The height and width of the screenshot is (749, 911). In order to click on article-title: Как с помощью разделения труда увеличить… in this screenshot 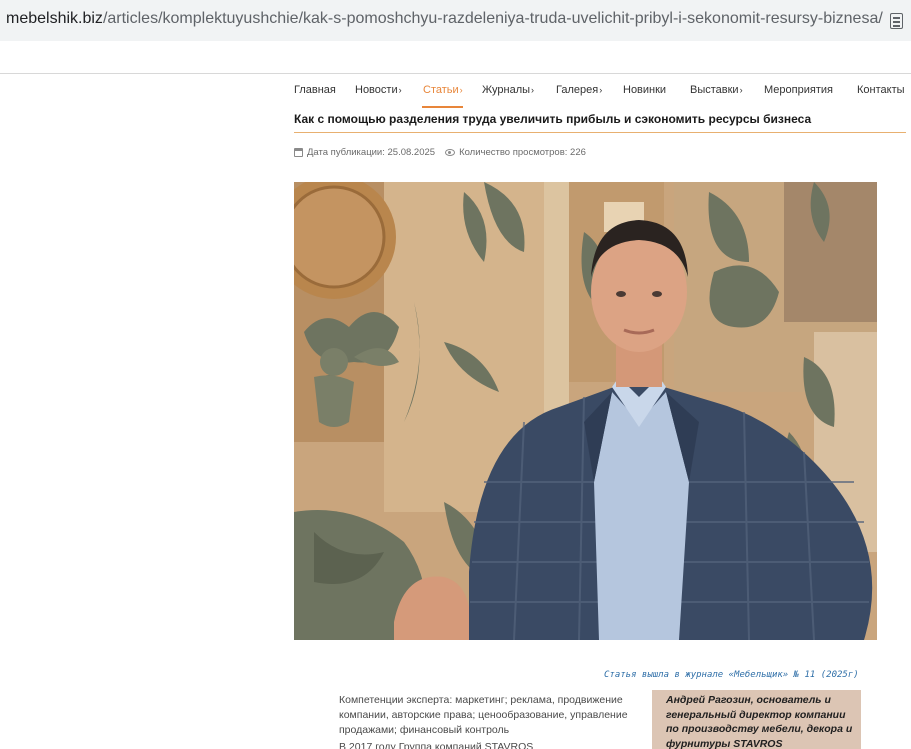, I will do `click(553, 119)`.